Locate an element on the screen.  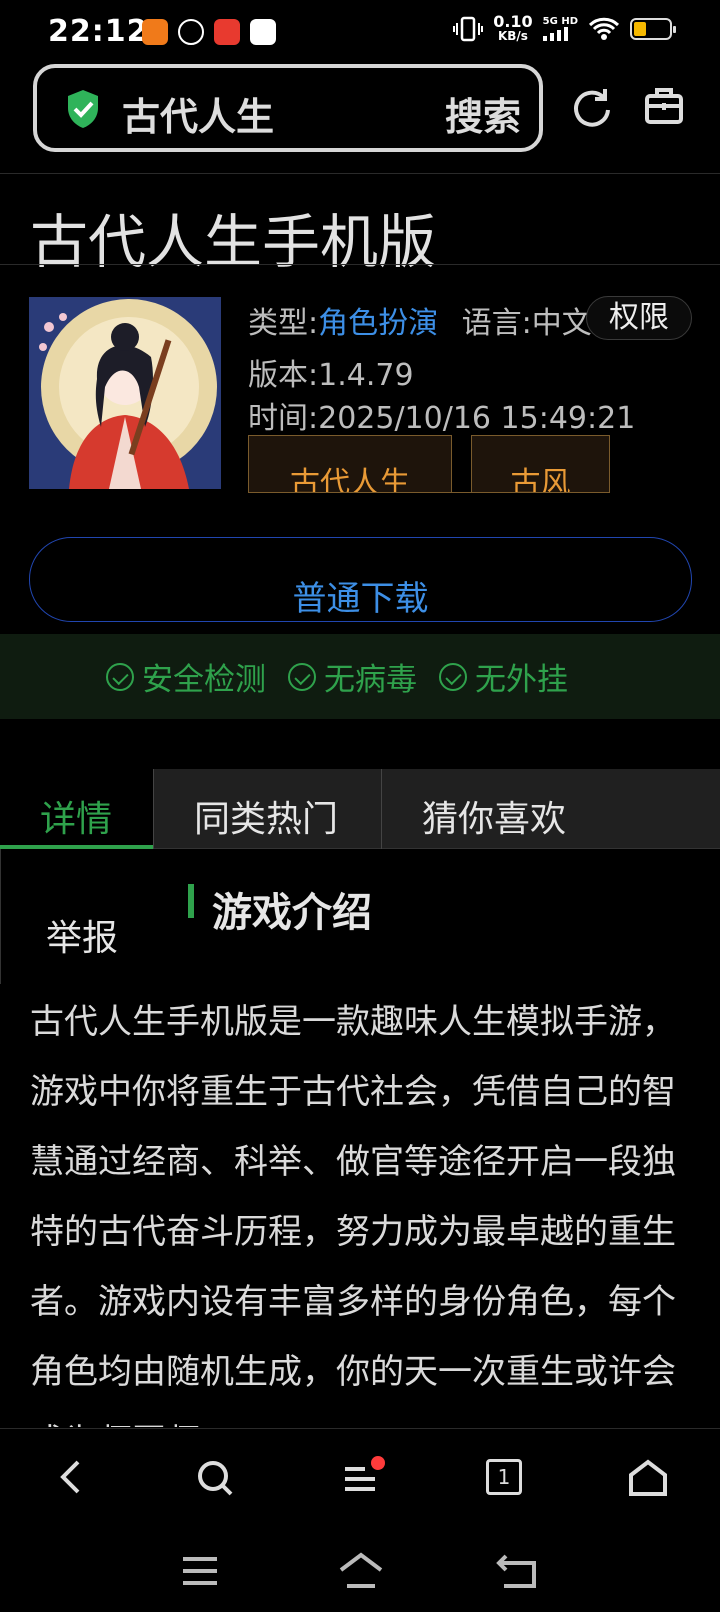
app-update-time: 时间:2025/10/16 15:49:21 is located at coordinates (442, 418).